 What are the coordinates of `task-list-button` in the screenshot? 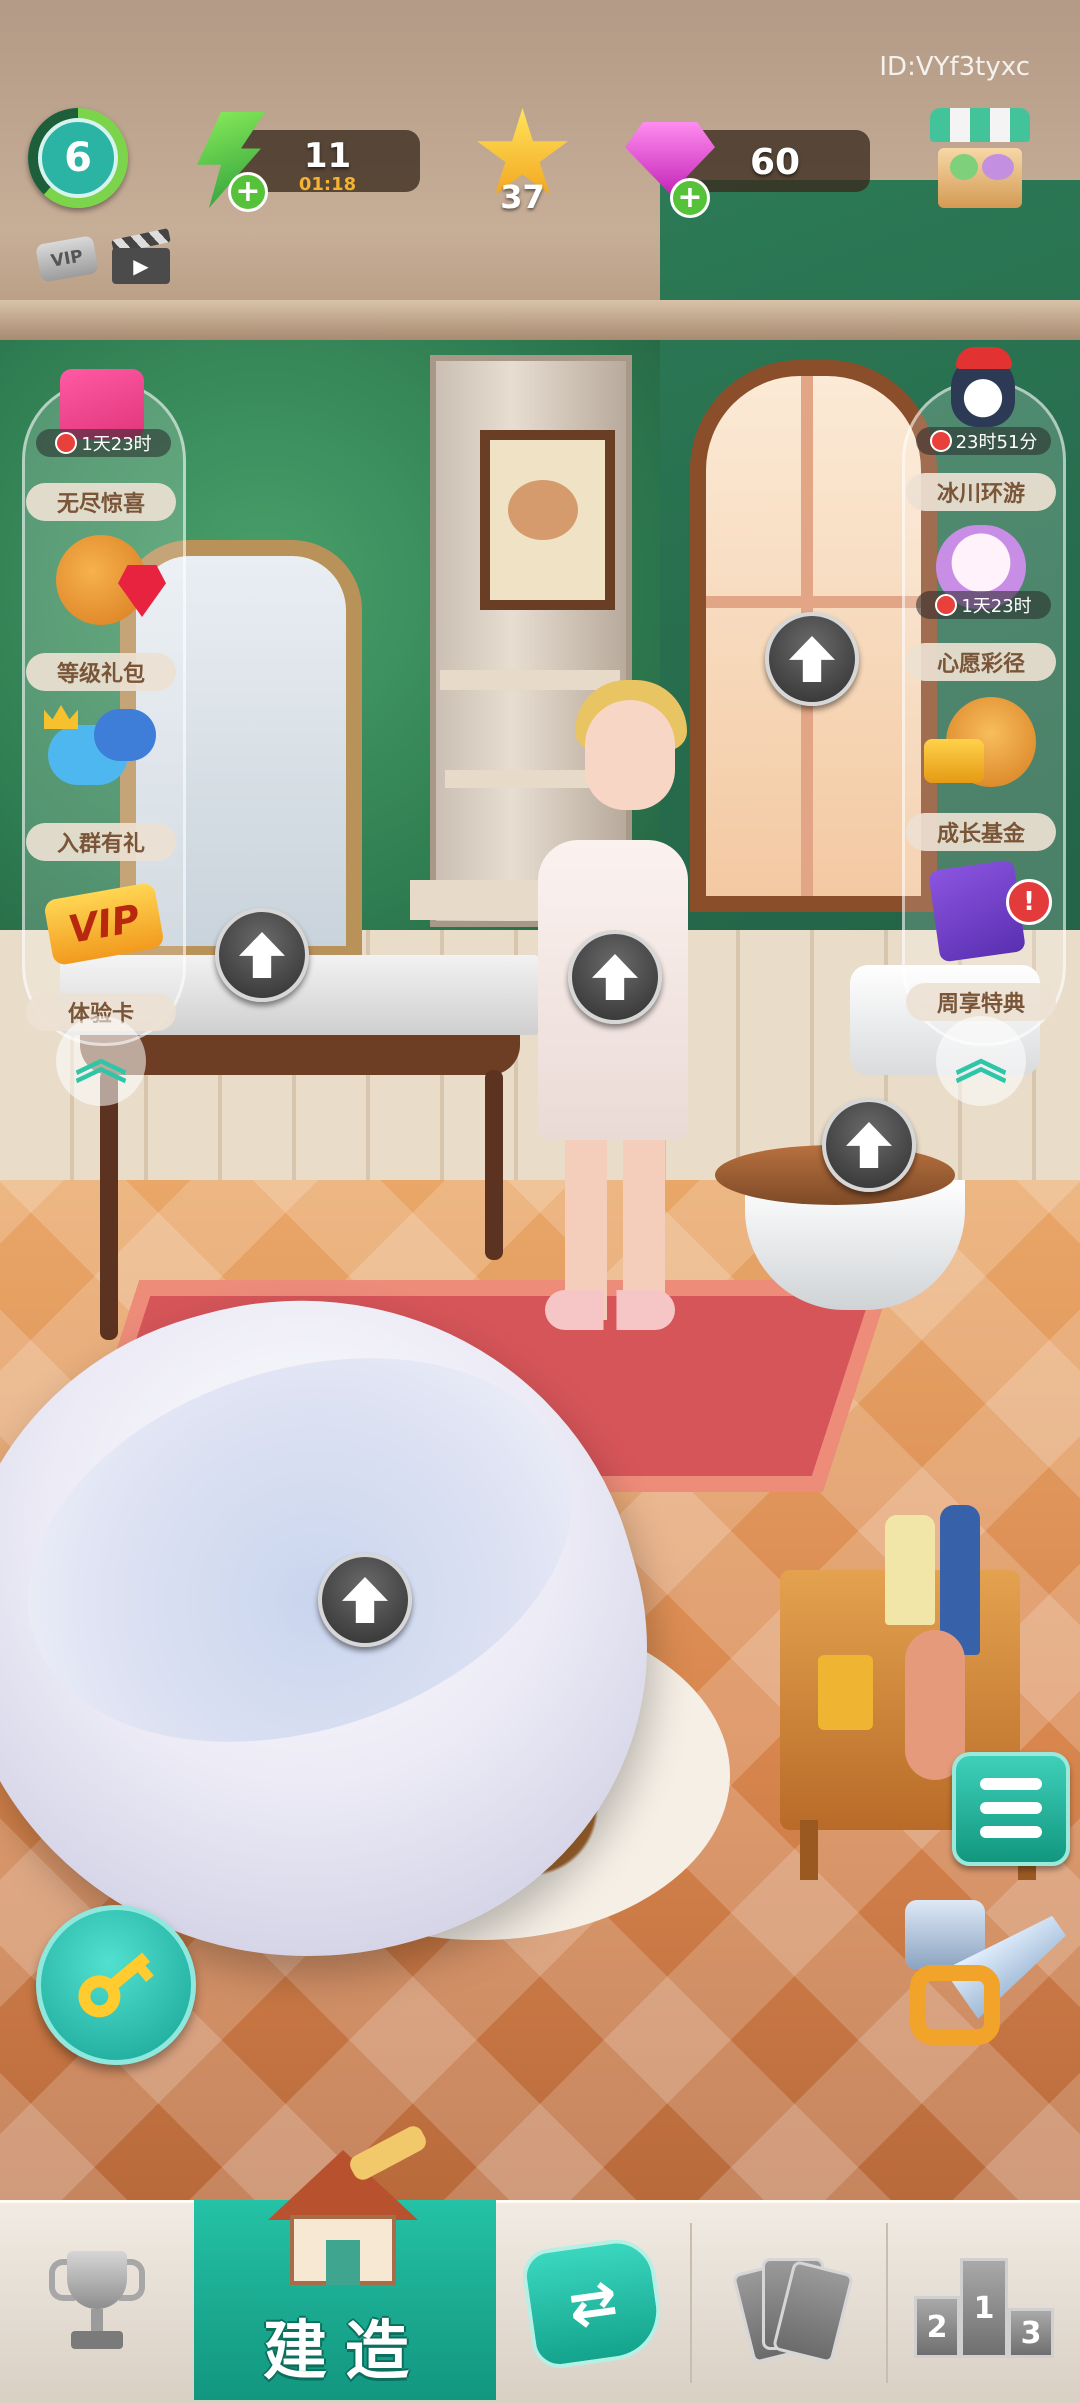 It's located at (1011, 1809).